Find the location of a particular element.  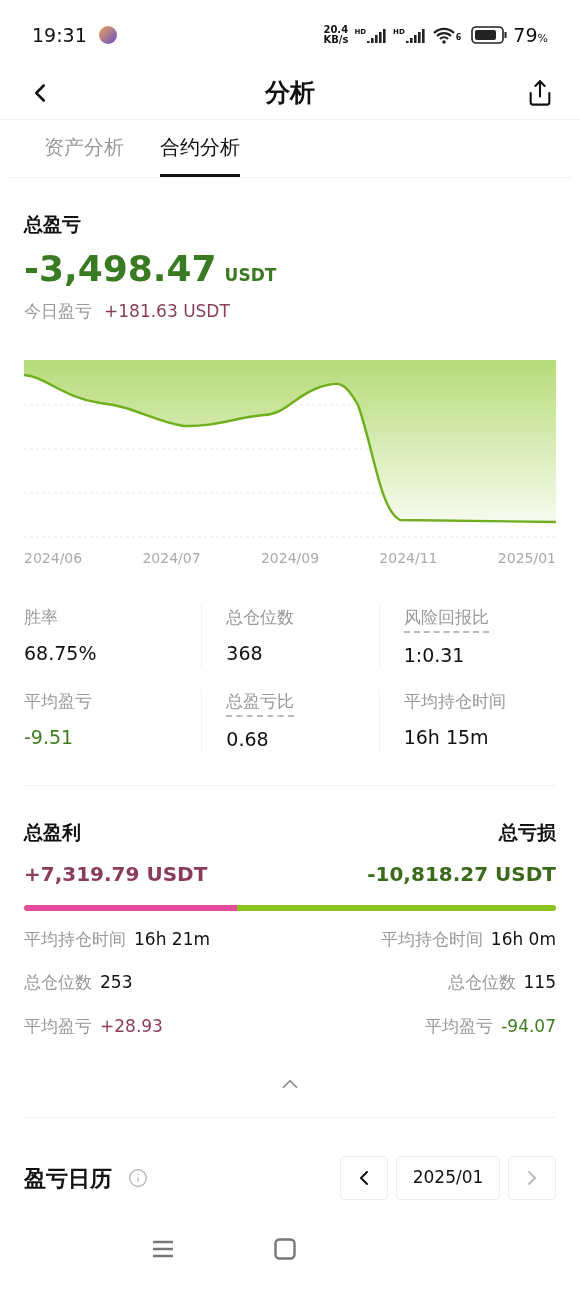

stat-label: 总盈亏比 is located at coordinates (260, 703).